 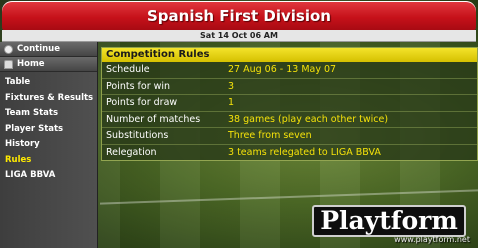 I want to click on panel-title: Competition Rules, so click(x=289, y=55).